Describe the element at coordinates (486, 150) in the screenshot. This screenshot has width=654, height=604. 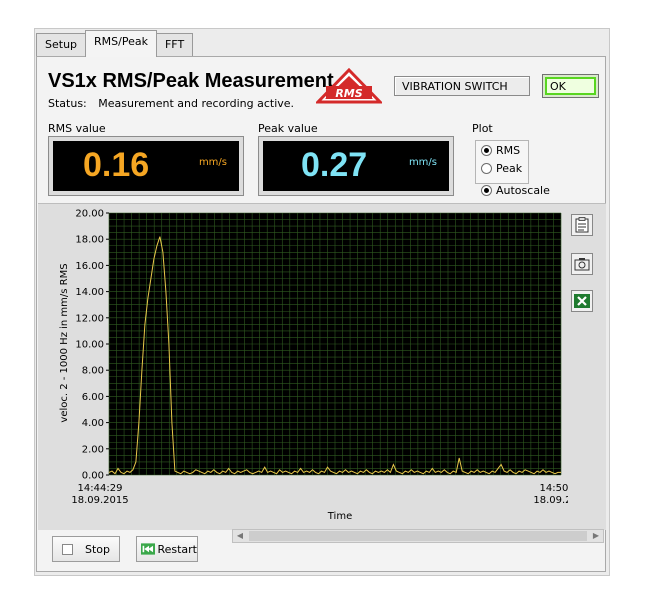
I see `radio-rms-button` at that location.